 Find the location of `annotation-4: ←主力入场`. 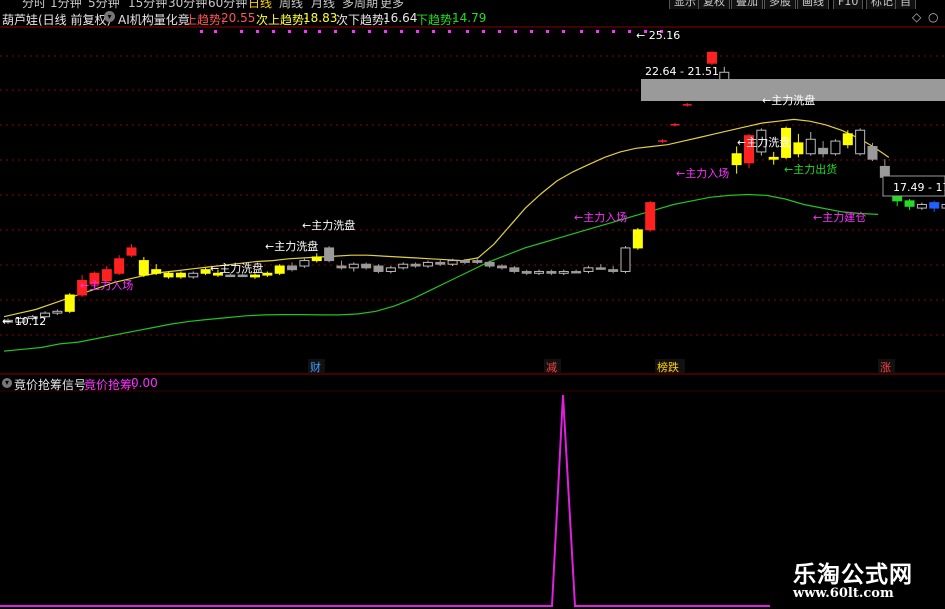

annotation-4: ←主力入场 is located at coordinates (600, 217).